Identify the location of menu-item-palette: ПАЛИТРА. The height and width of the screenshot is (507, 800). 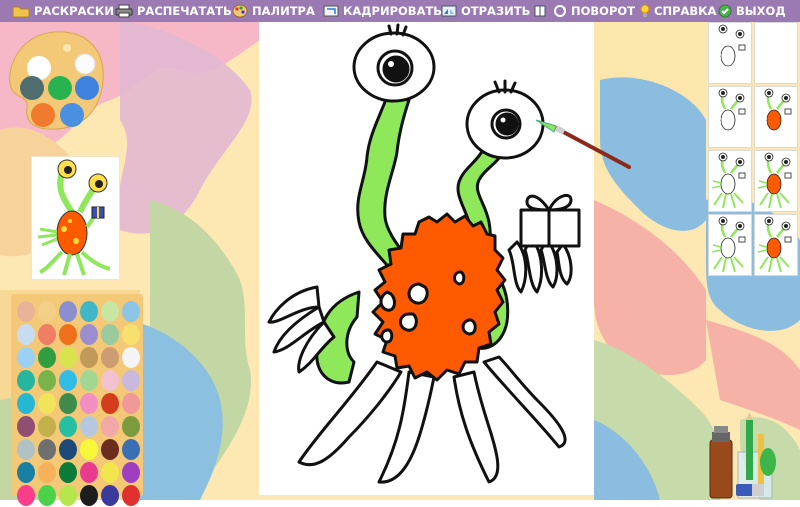
(273, 11).